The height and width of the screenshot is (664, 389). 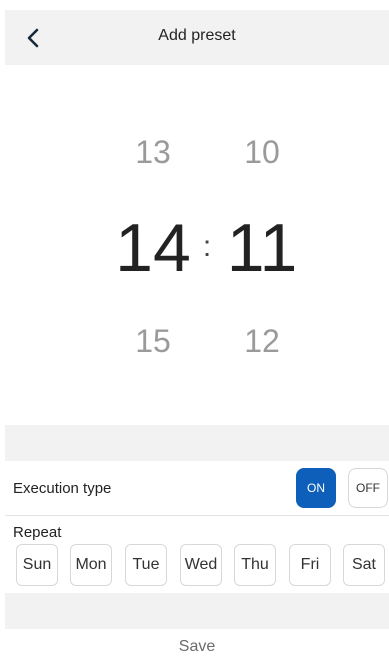 I want to click on page-title: Add preset, so click(x=197, y=35).